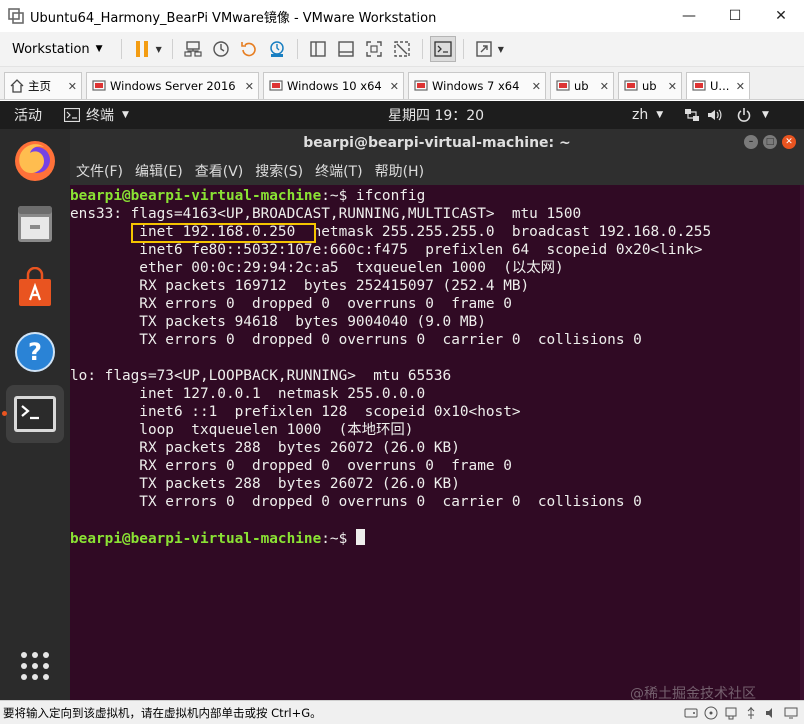 The image size is (804, 724). I want to click on terminal-minimize-button: –, so click(751, 142).